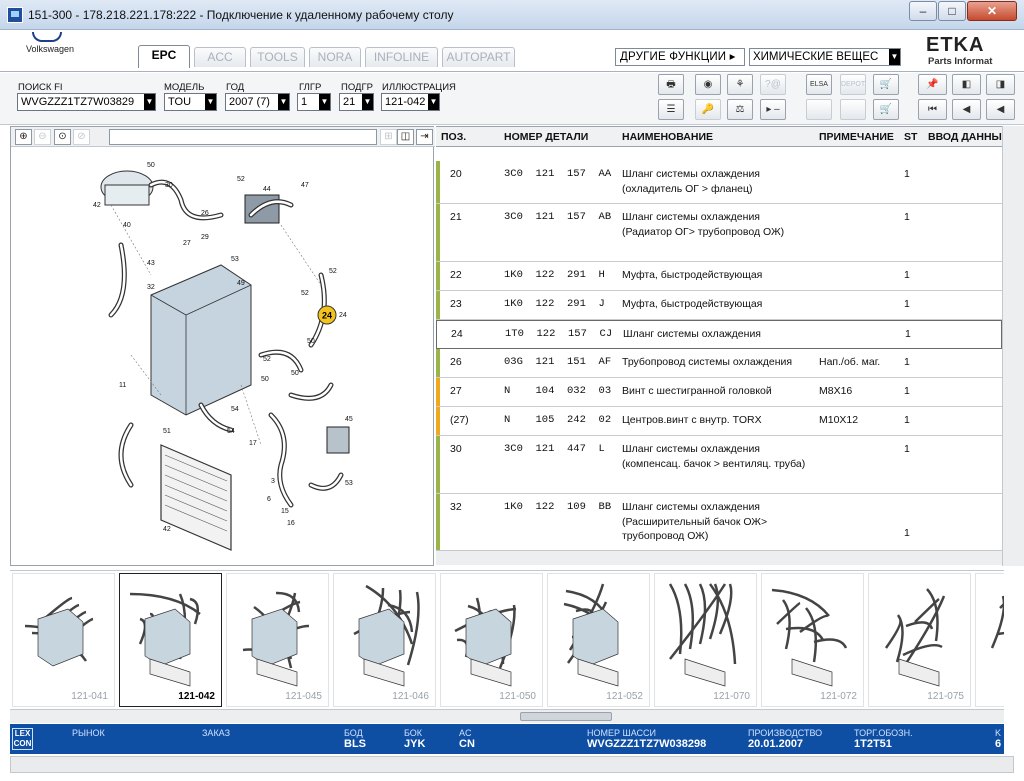 This screenshot has width=1024, height=781. What do you see at coordinates (819, 84) in the screenshot?
I see `elsa-button: ELSA` at bounding box center [819, 84].